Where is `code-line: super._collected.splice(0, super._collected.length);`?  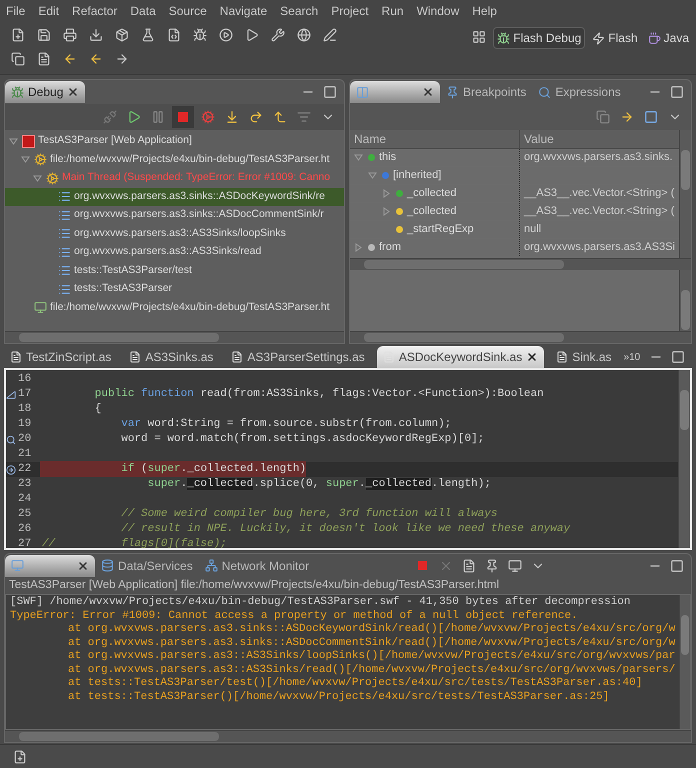
code-line: super._collected.splice(0, super._collected.length); is located at coordinates (318, 484).